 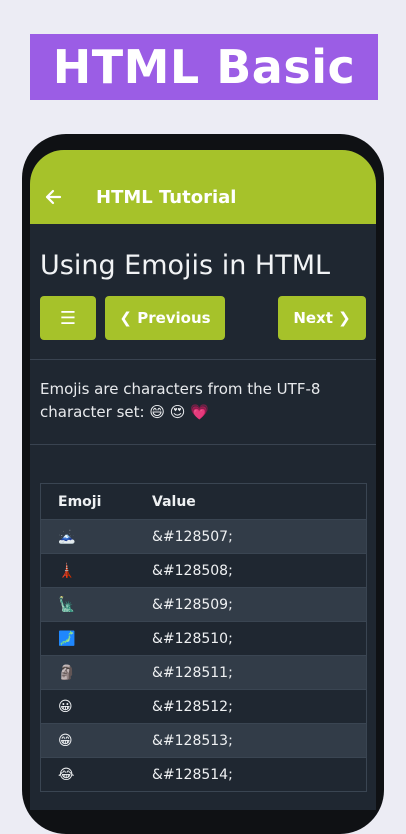 I want to click on banner-title: HTML Basic, so click(x=204, y=67).